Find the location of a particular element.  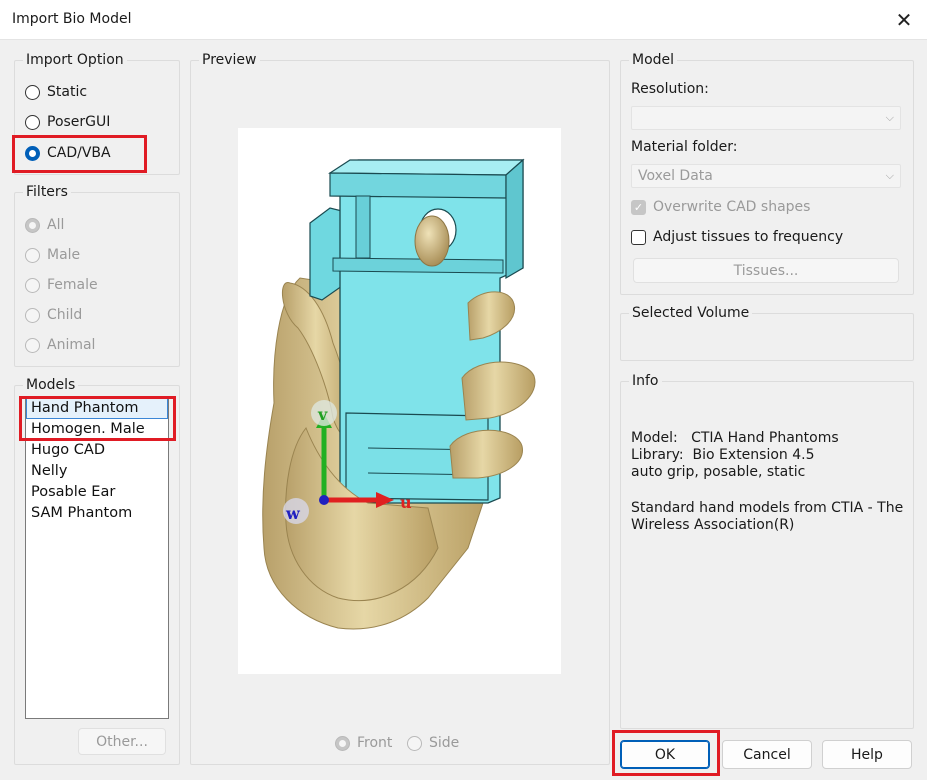

import-option-title: Import Option is located at coordinates (75, 60).